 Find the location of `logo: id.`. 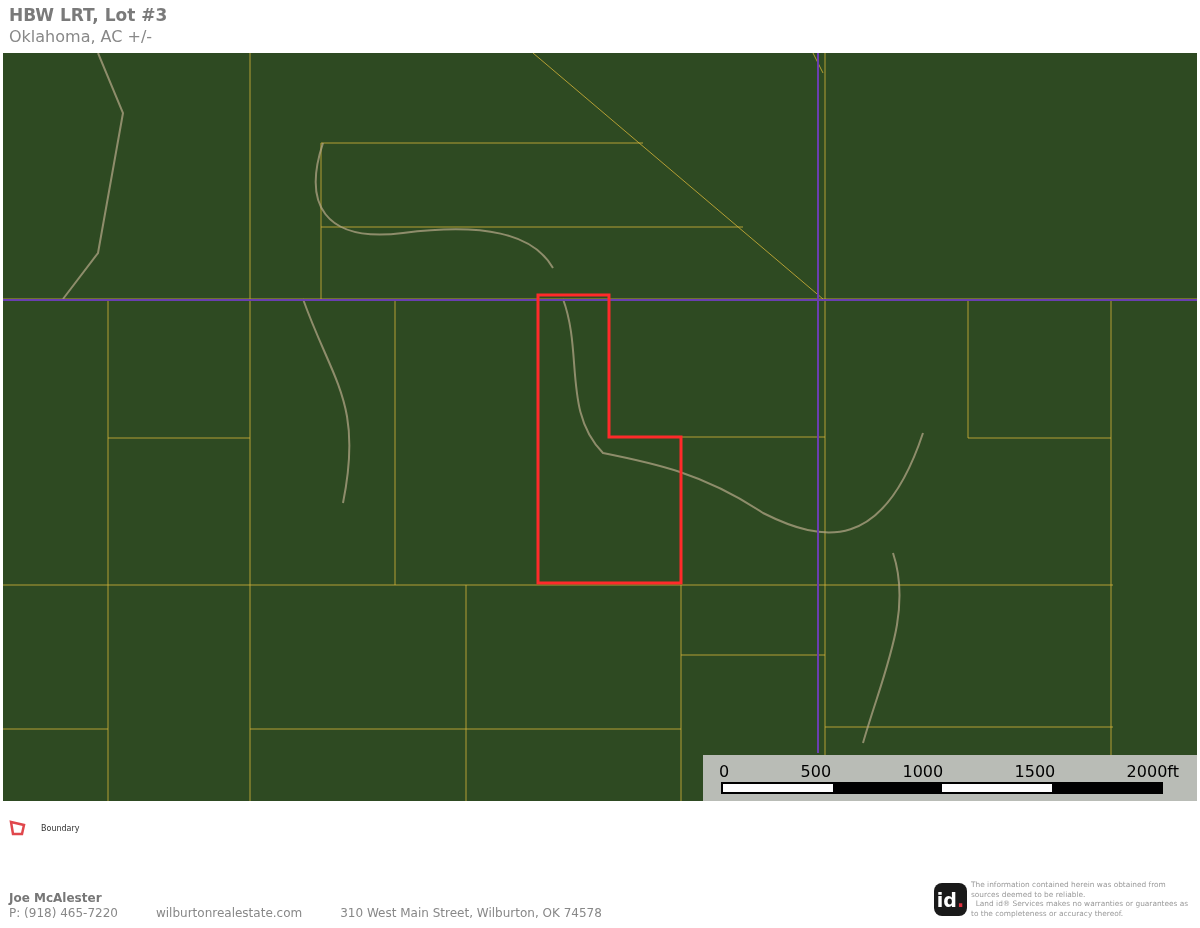

logo: id. is located at coordinates (950, 899).